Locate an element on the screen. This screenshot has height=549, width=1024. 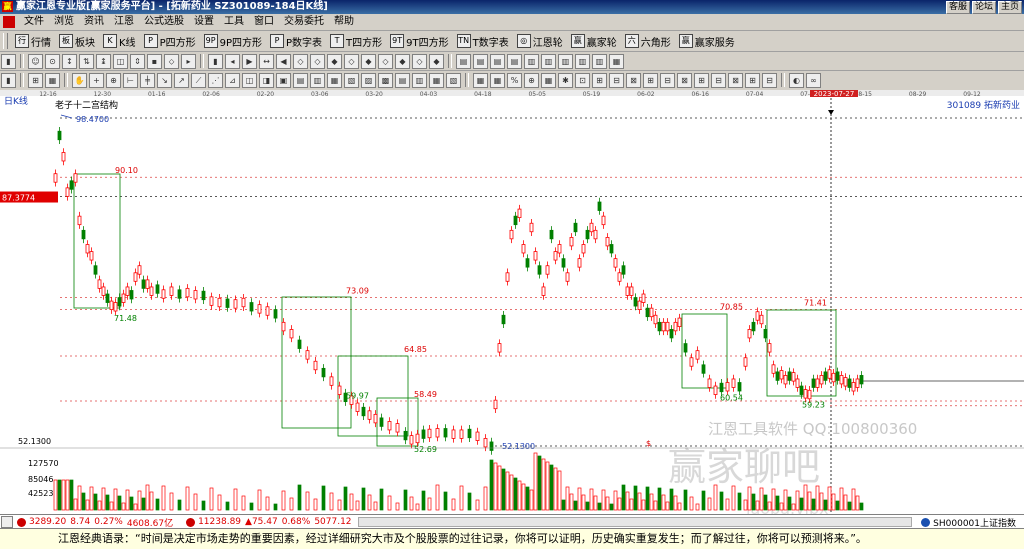
customer-service-link: 客服 is located at coordinates (957, 7).